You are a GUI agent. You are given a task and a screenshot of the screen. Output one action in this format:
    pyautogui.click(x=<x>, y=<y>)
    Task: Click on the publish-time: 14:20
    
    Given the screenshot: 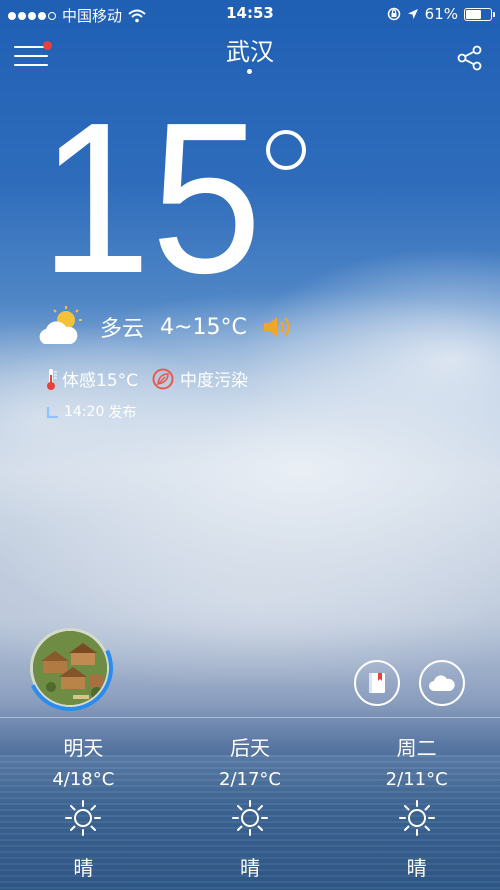 What is the action you would take?
    pyautogui.click(x=84, y=412)
    